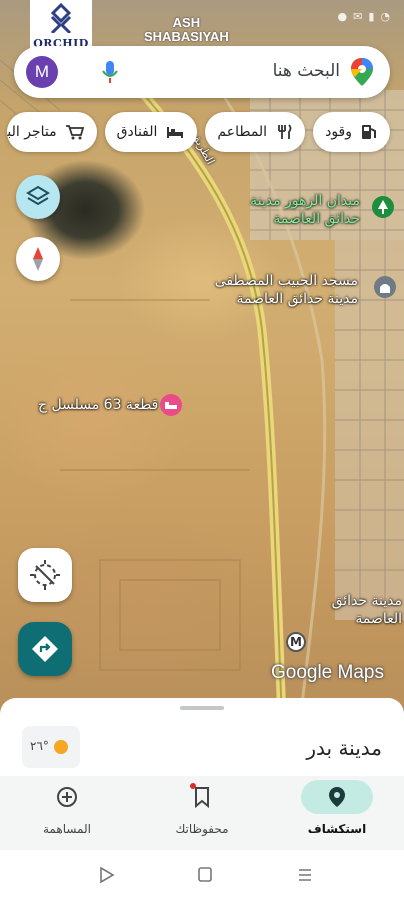  I want to click on city-name: مدينة بدر, so click(344, 748).